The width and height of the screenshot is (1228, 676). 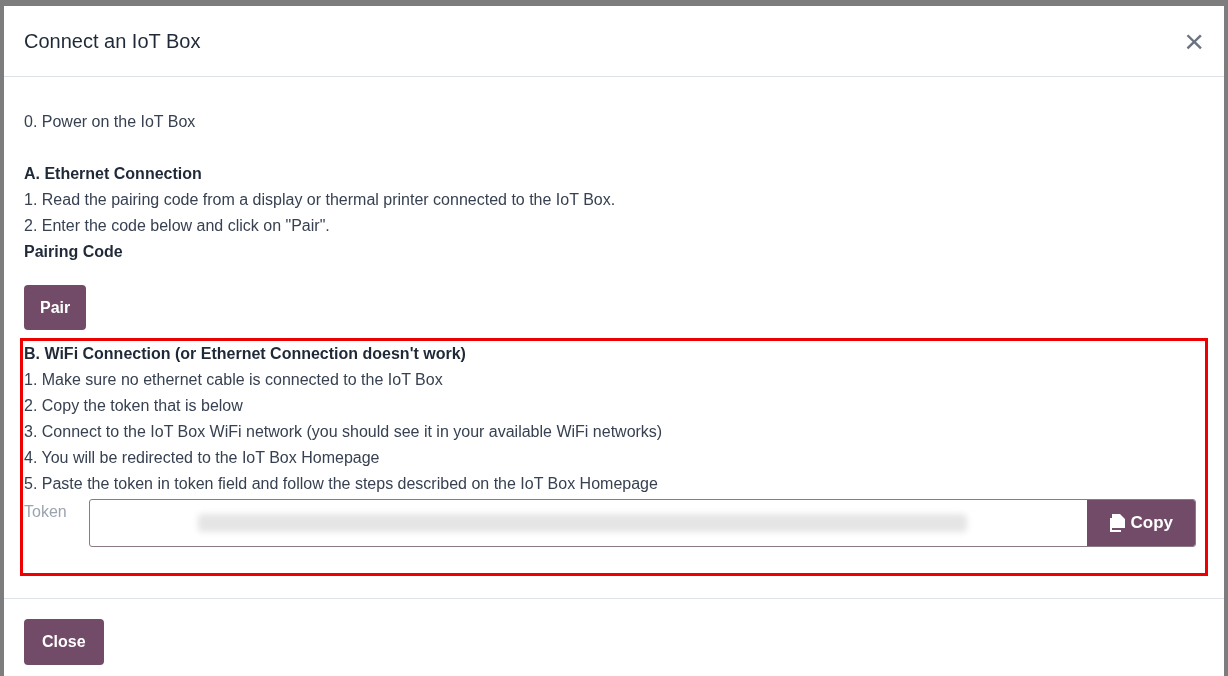 I want to click on section-heading: B. WiFi Connection (or Ethernet Connection doesn't work), so click(x=245, y=354).